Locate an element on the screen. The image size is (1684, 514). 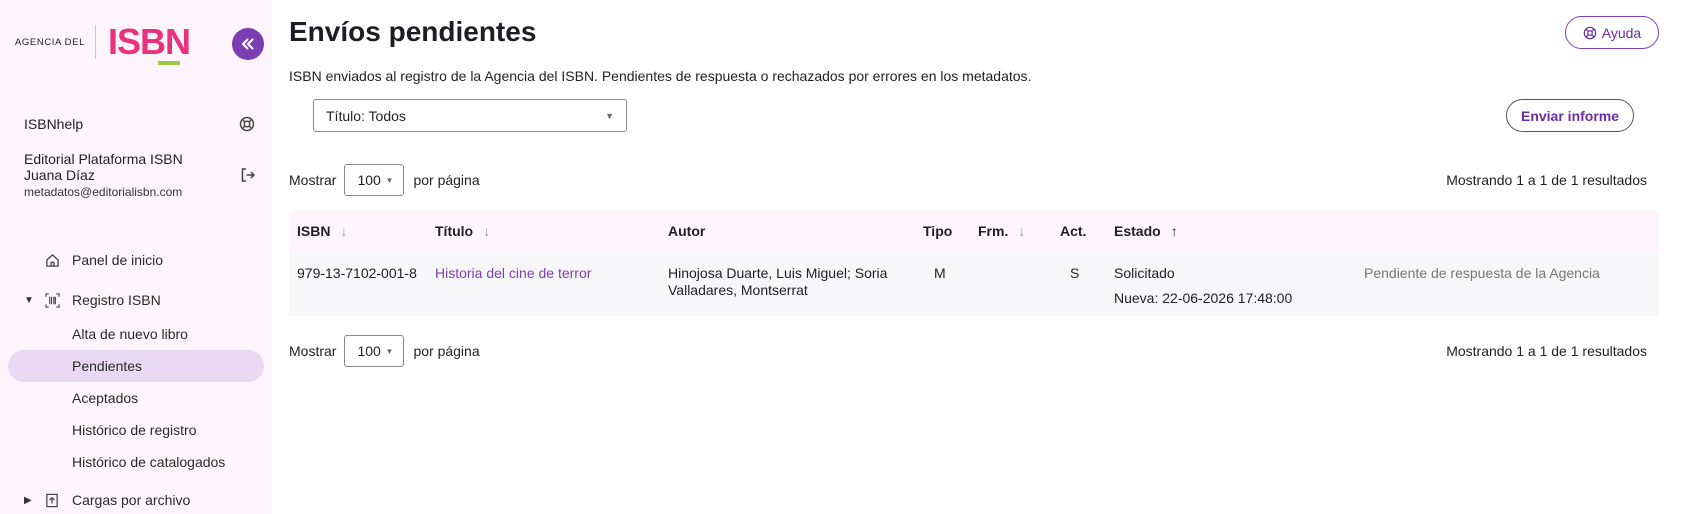
isbn-cell: 979-13-7102-001-8 is located at coordinates (357, 273).